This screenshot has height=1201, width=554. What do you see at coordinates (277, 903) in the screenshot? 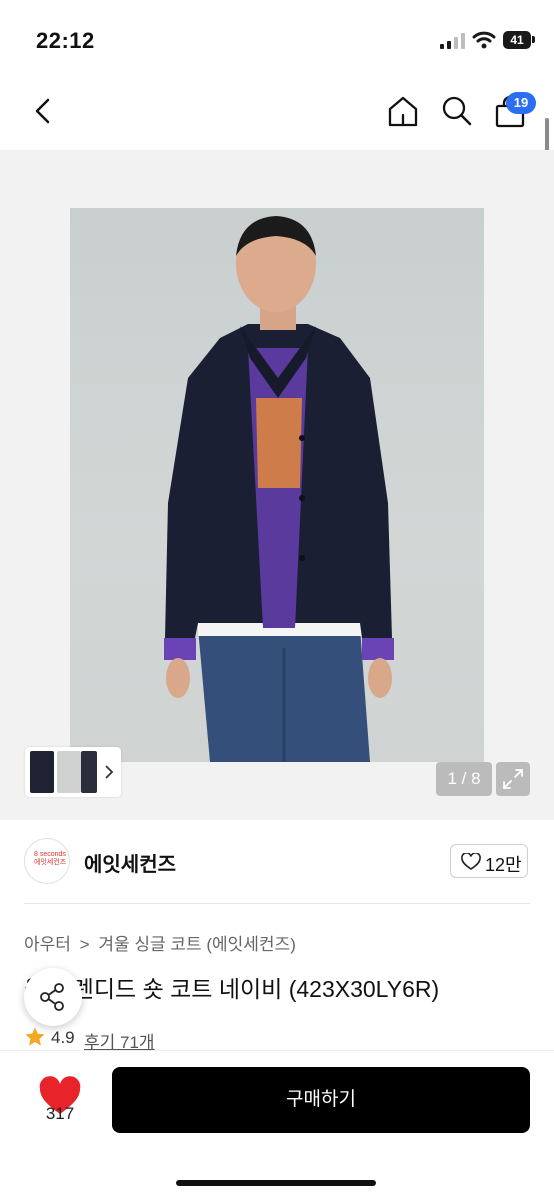
I see `divider` at bounding box center [277, 903].